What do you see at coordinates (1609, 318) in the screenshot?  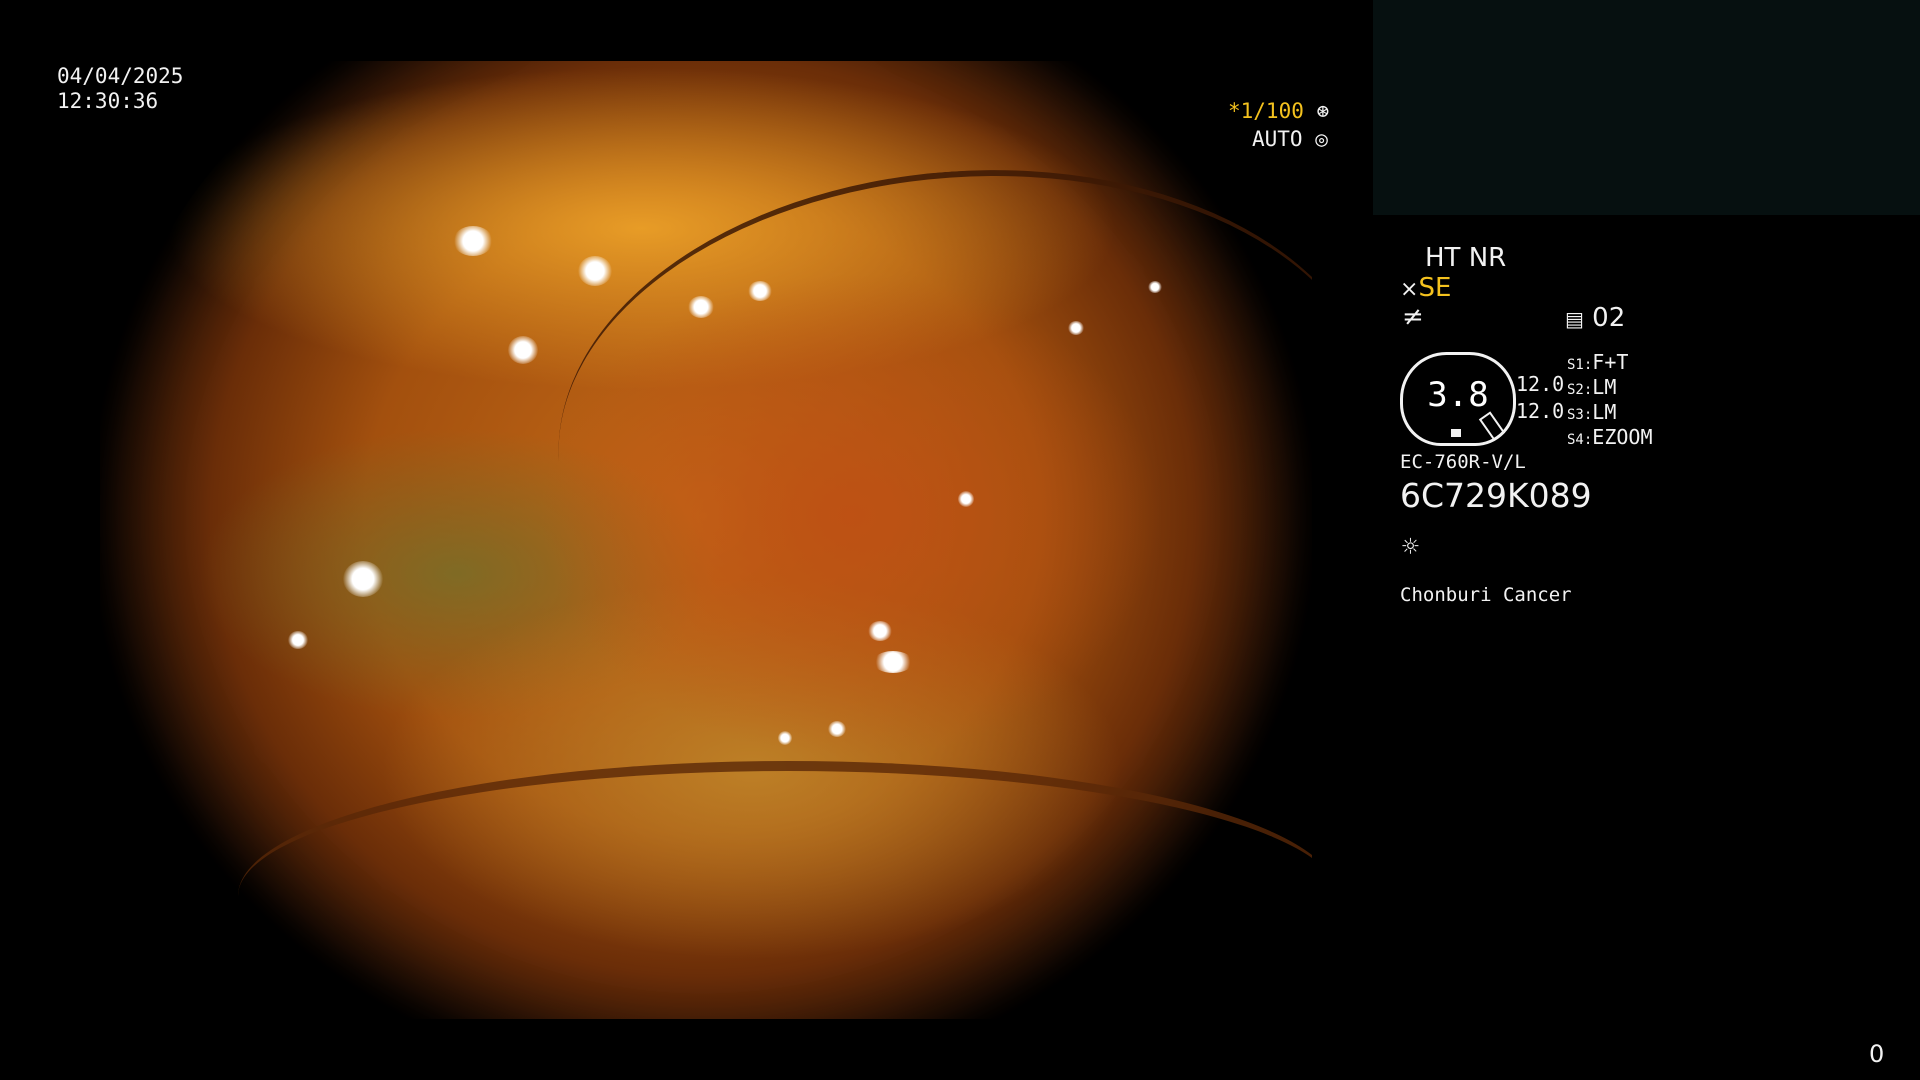 I see `memory-number: 02` at bounding box center [1609, 318].